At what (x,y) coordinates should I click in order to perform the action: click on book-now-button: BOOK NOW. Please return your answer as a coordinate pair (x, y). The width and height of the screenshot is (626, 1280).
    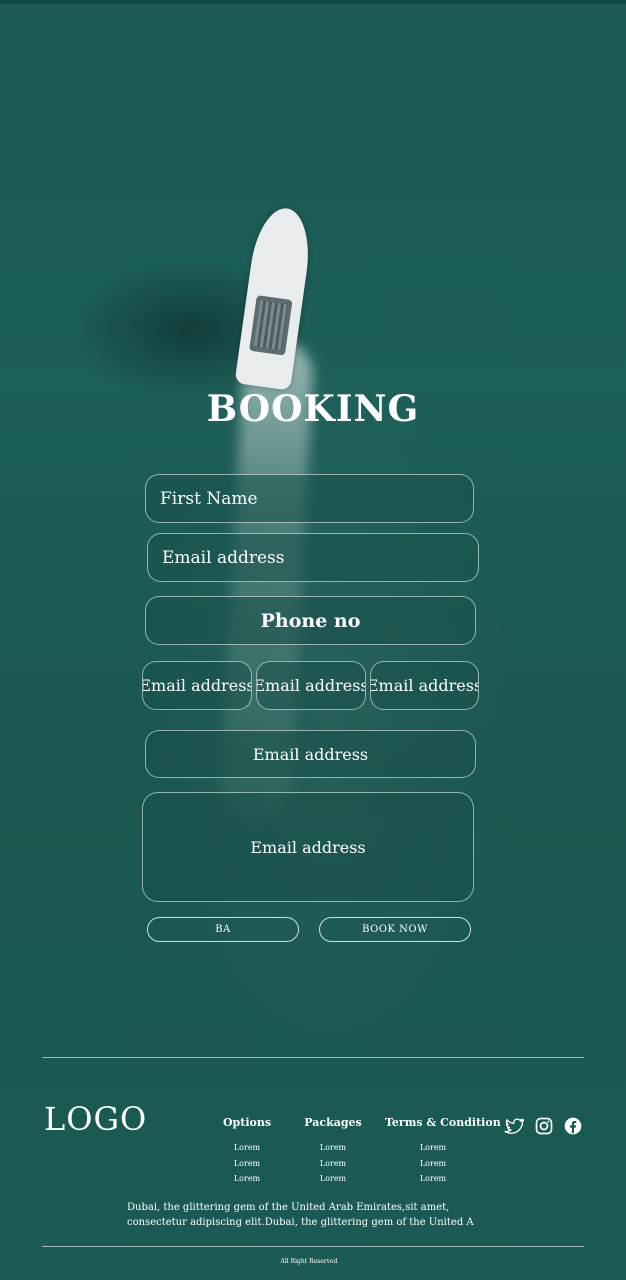
    Looking at the image, I should click on (395, 929).